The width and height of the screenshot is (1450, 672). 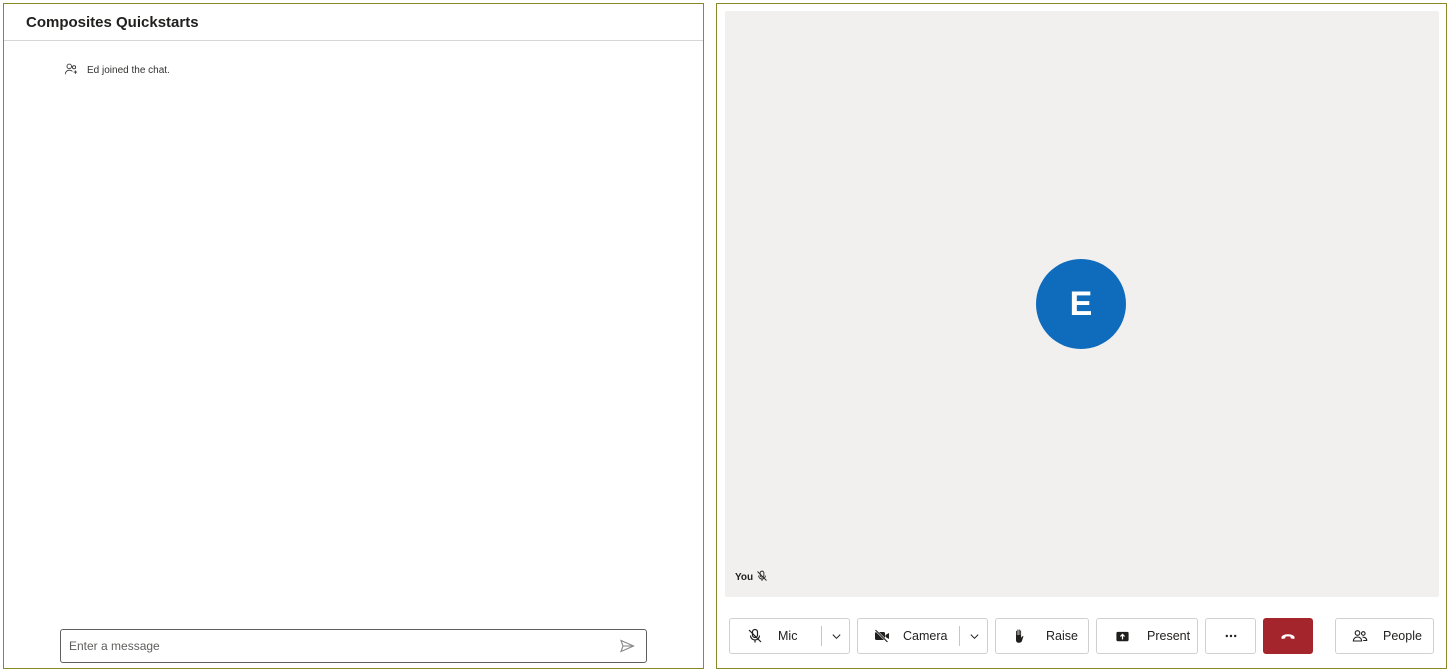 I want to click on people-icon, so click(x=1360, y=636).